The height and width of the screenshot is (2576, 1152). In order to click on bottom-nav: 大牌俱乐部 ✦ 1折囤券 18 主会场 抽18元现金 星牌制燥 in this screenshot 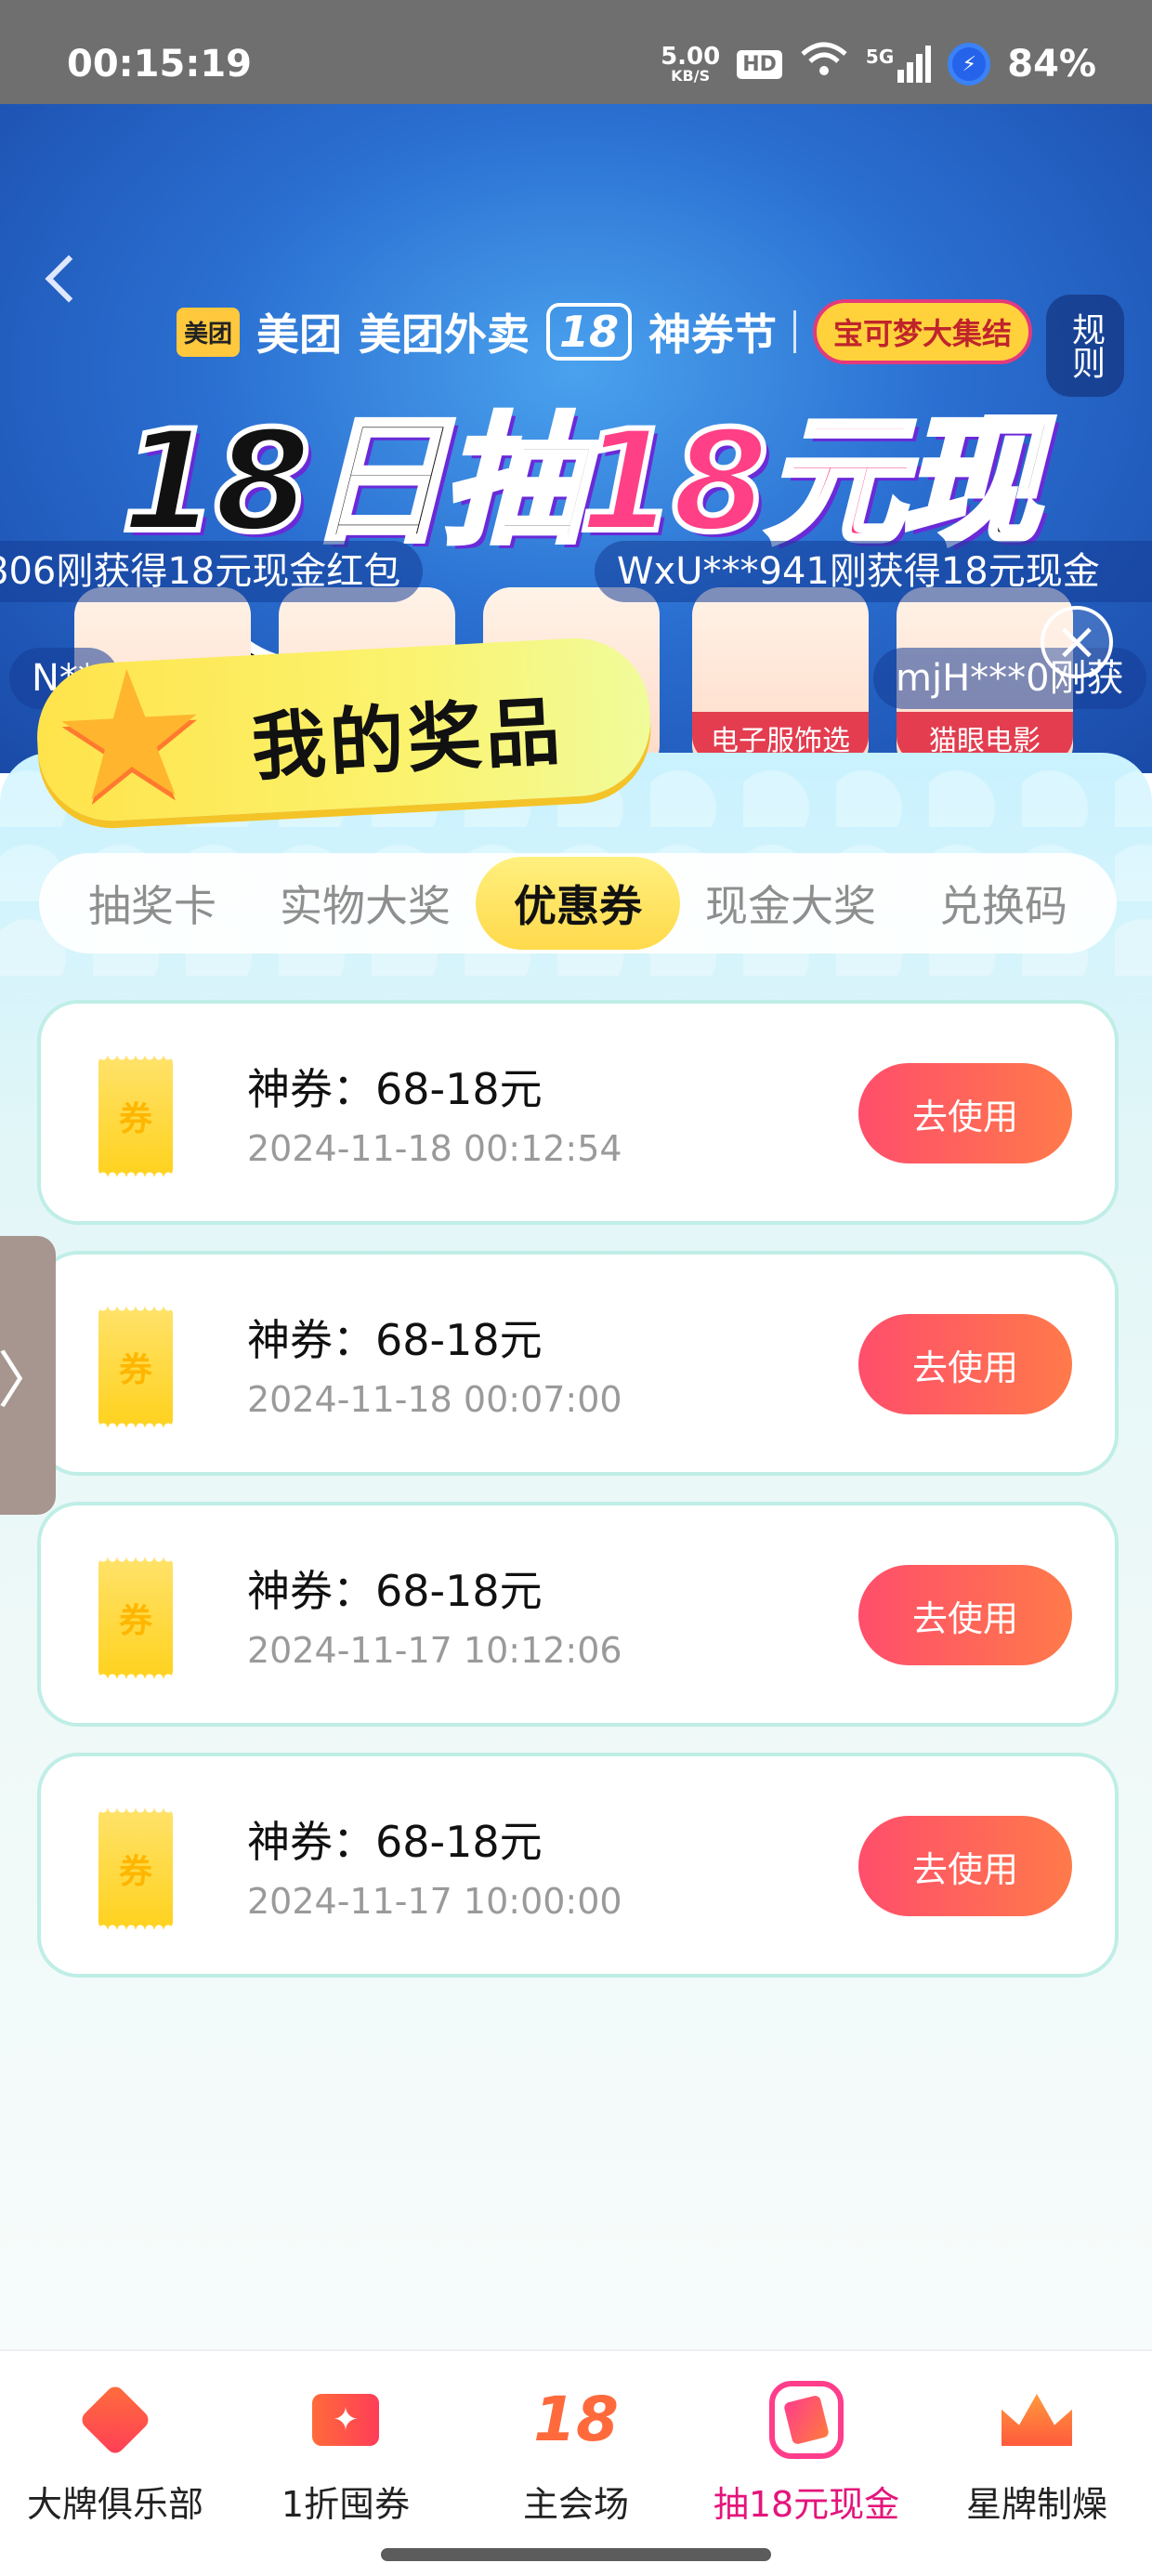, I will do `click(576, 2462)`.